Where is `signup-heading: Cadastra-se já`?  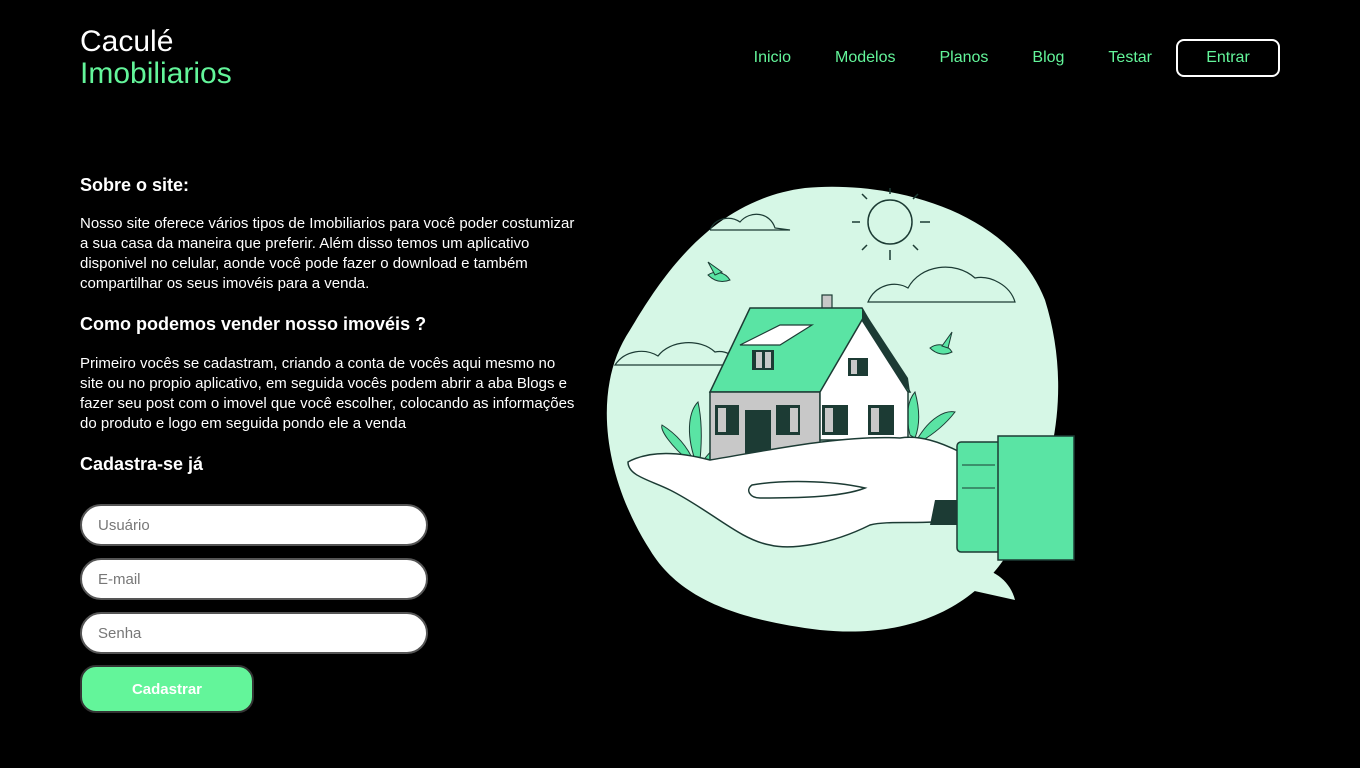
signup-heading: Cadastra-se já is located at coordinates (142, 464).